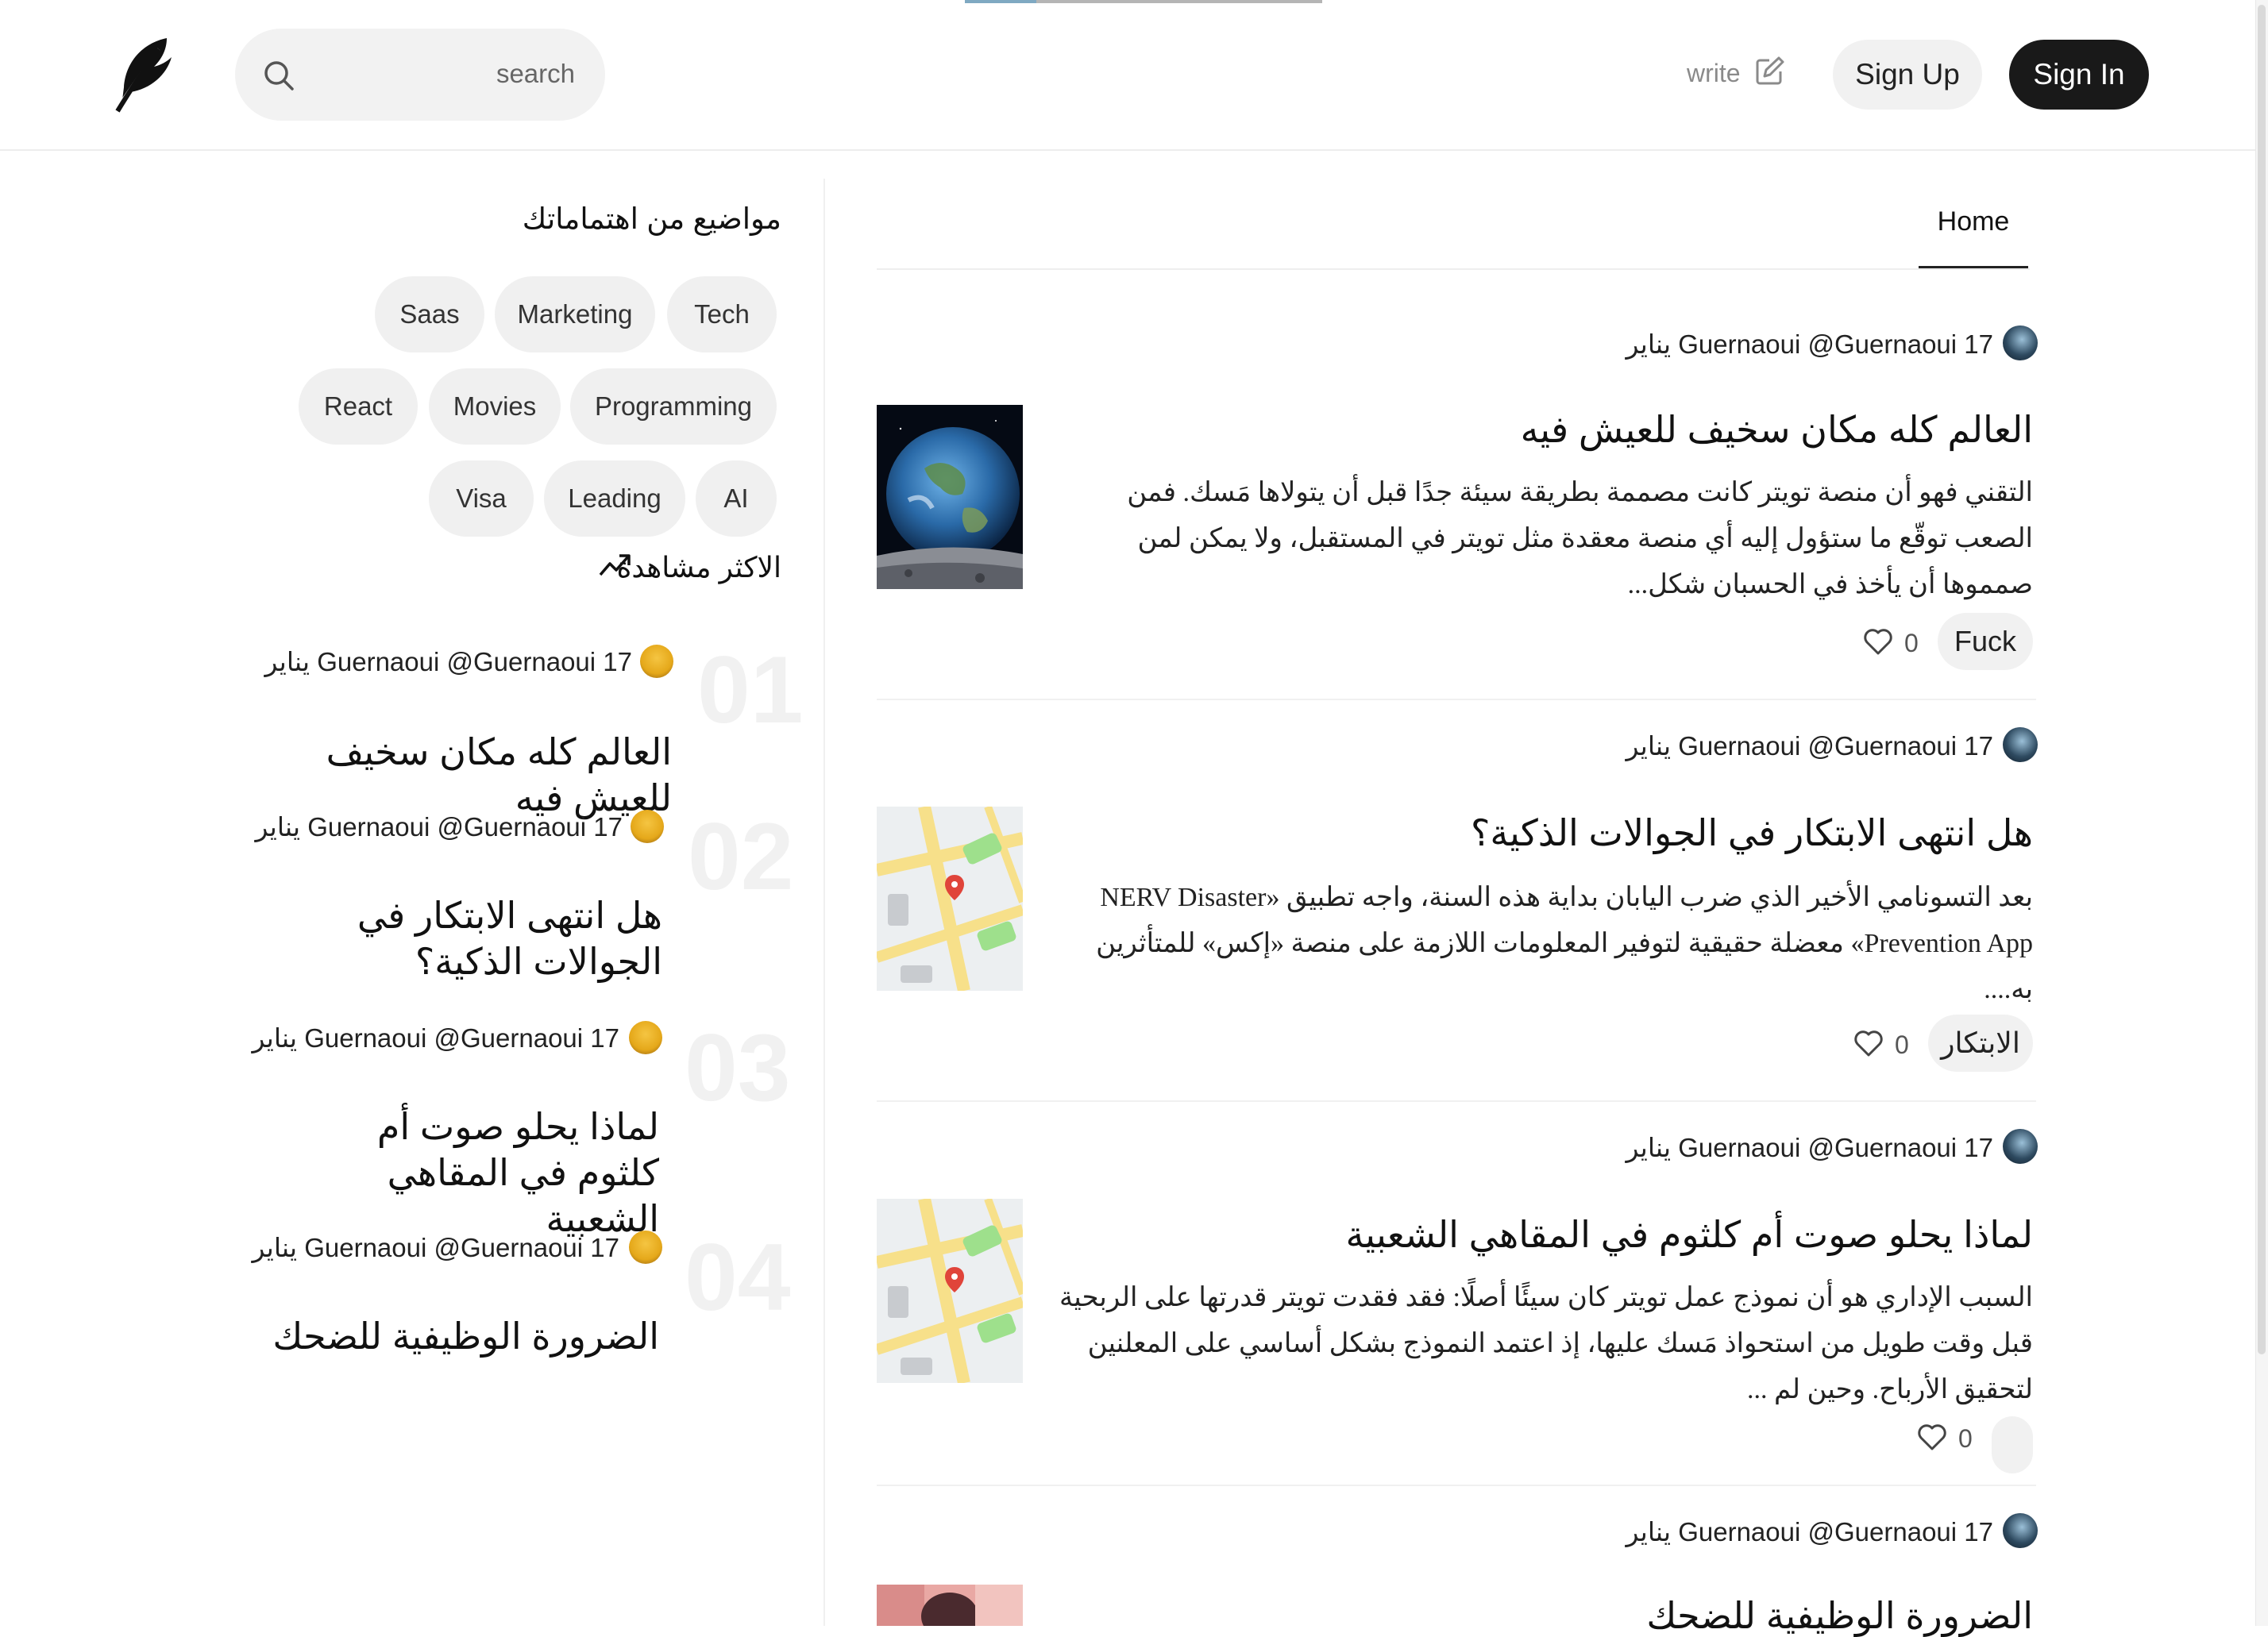 The height and width of the screenshot is (1637, 2268). I want to click on search-icon, so click(279, 76).